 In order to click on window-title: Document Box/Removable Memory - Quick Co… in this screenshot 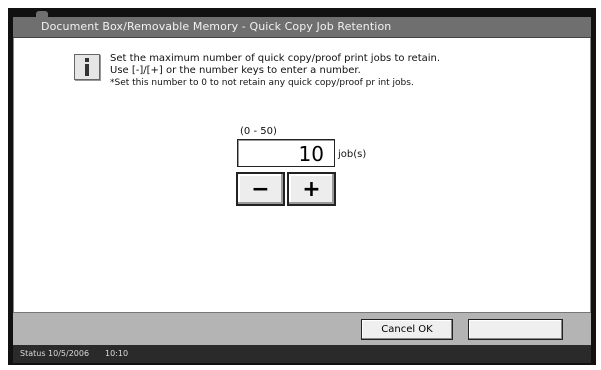, I will do `click(216, 26)`.